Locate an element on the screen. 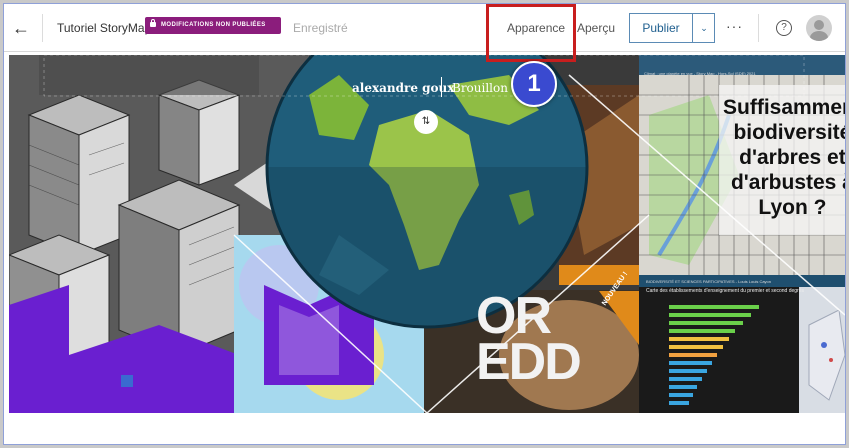  appearance-highlight-box is located at coordinates (531, 33).